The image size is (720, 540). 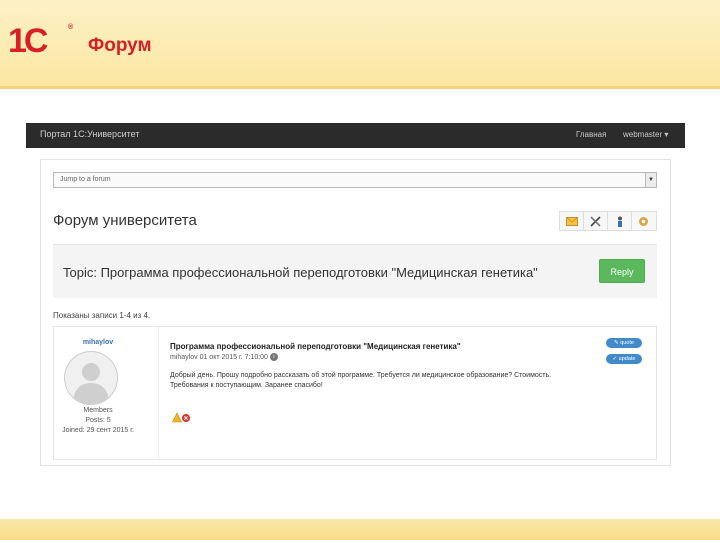 I want to click on update-label: update, so click(x=627, y=359).